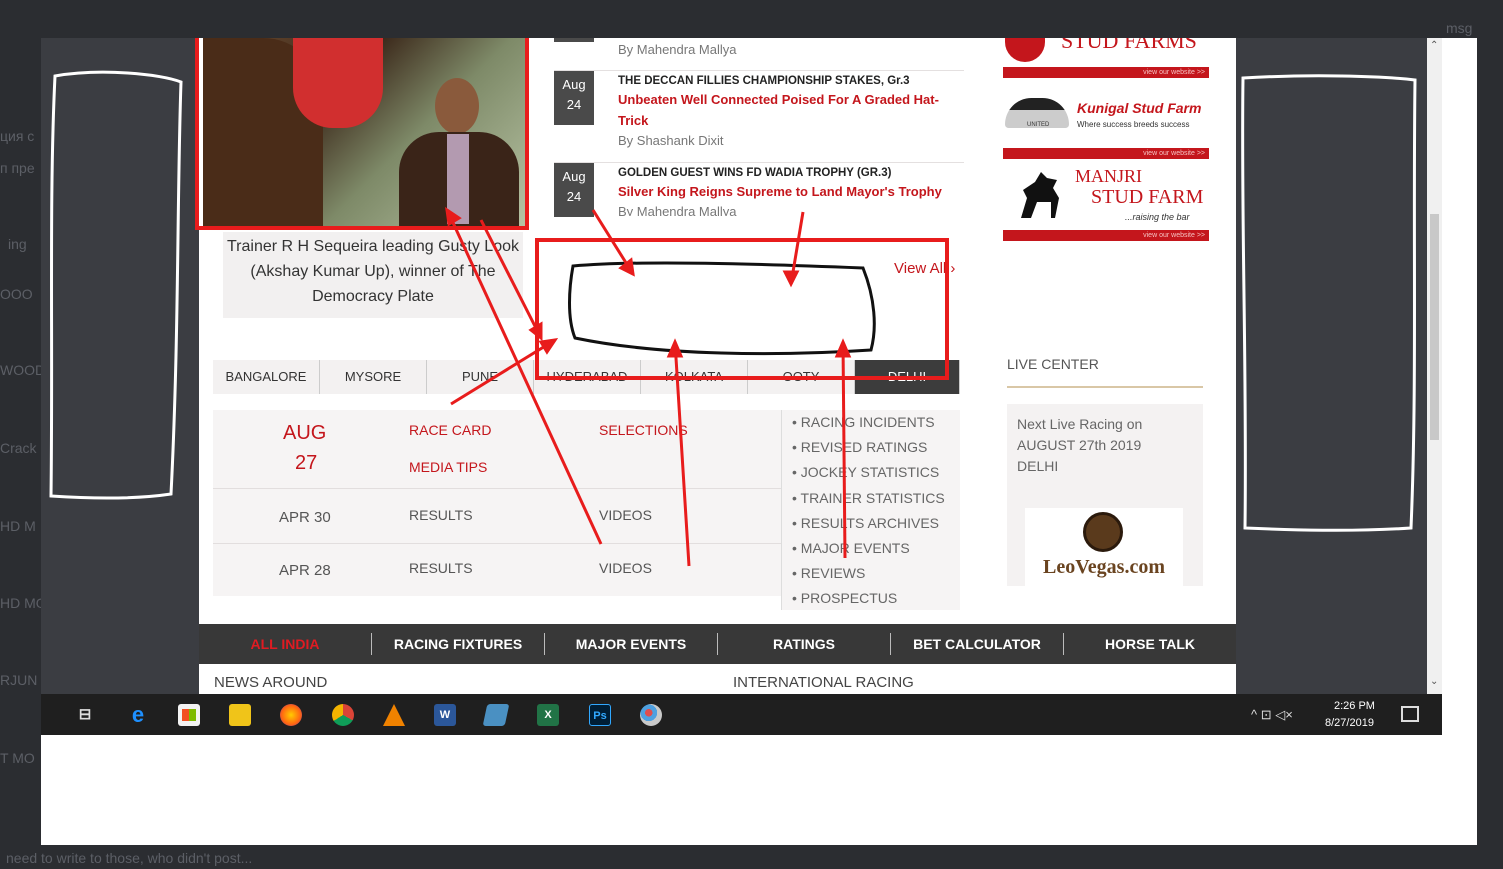 This screenshot has height=869, width=1503. I want to click on bg-fragment: HD MO, so click(23, 603).